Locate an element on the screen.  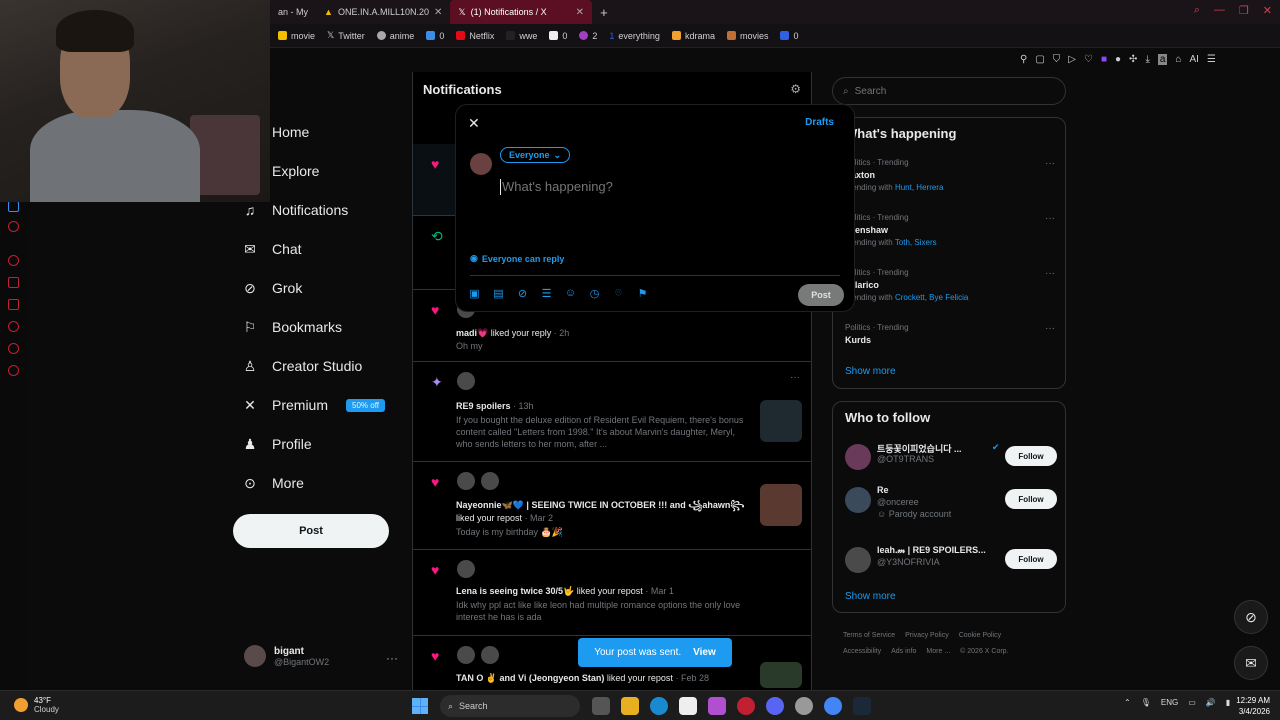
grok-icon: ⊘ is located at coordinates (522, 293).